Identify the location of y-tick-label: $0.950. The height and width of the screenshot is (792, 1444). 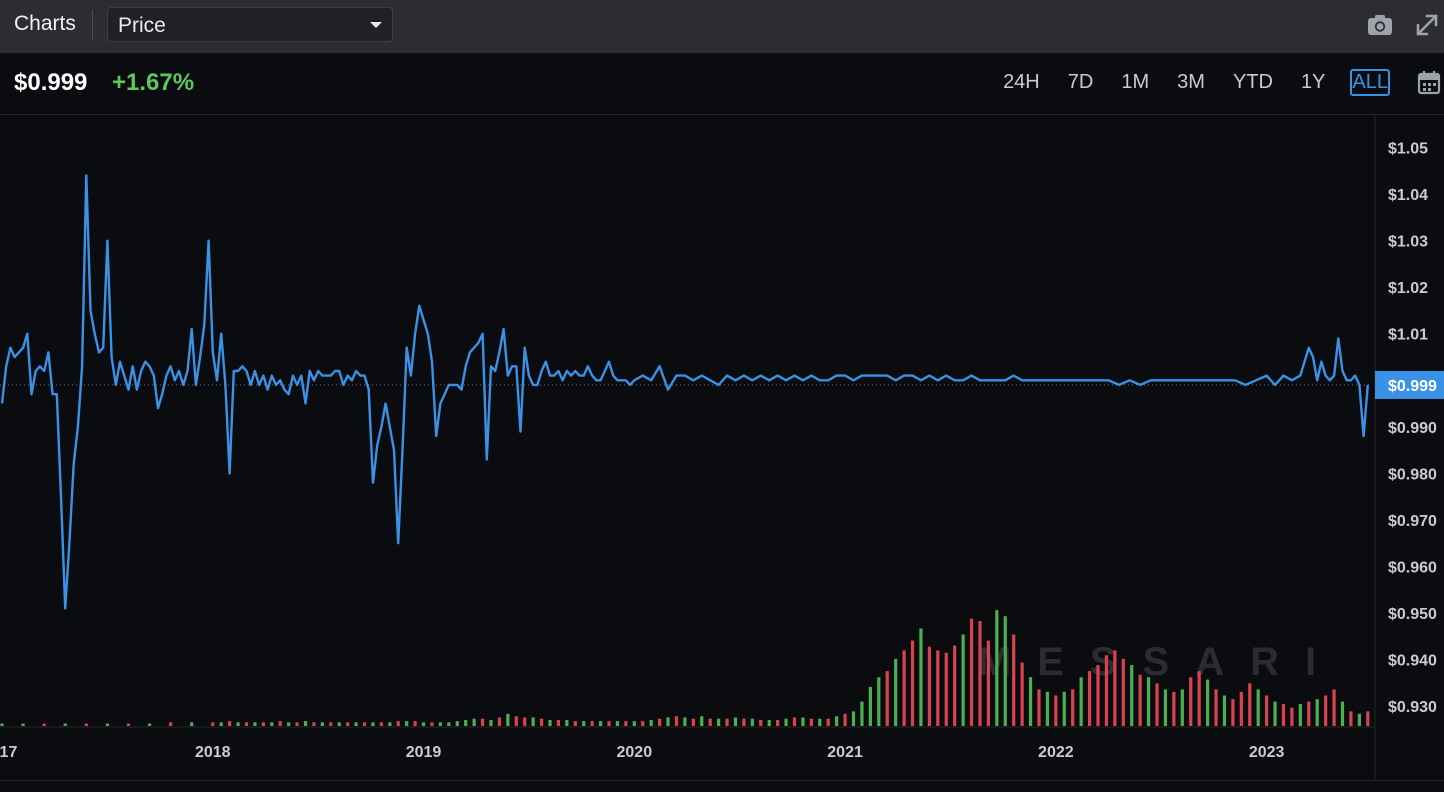
(1412, 614).